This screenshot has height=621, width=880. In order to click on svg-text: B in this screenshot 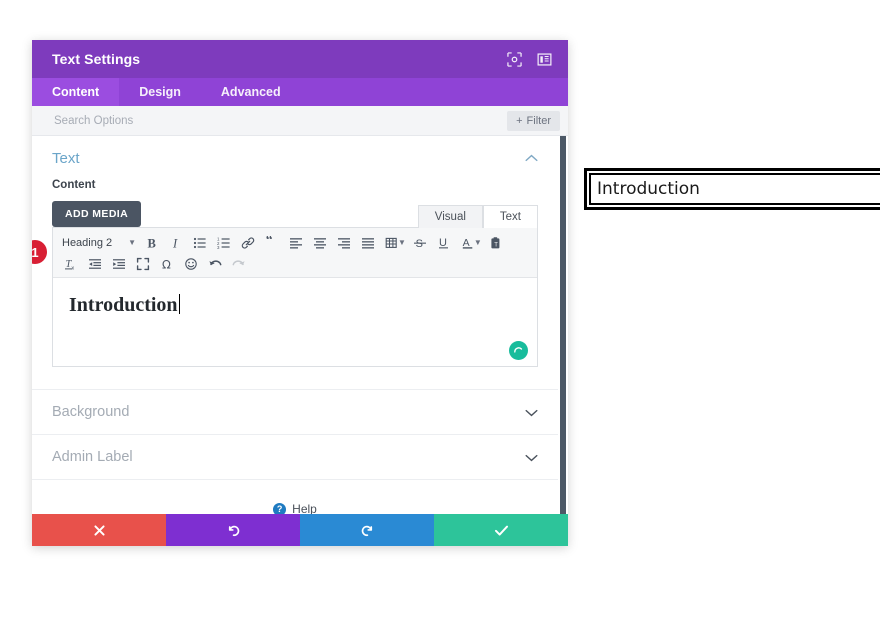, I will do `click(152, 243)`.